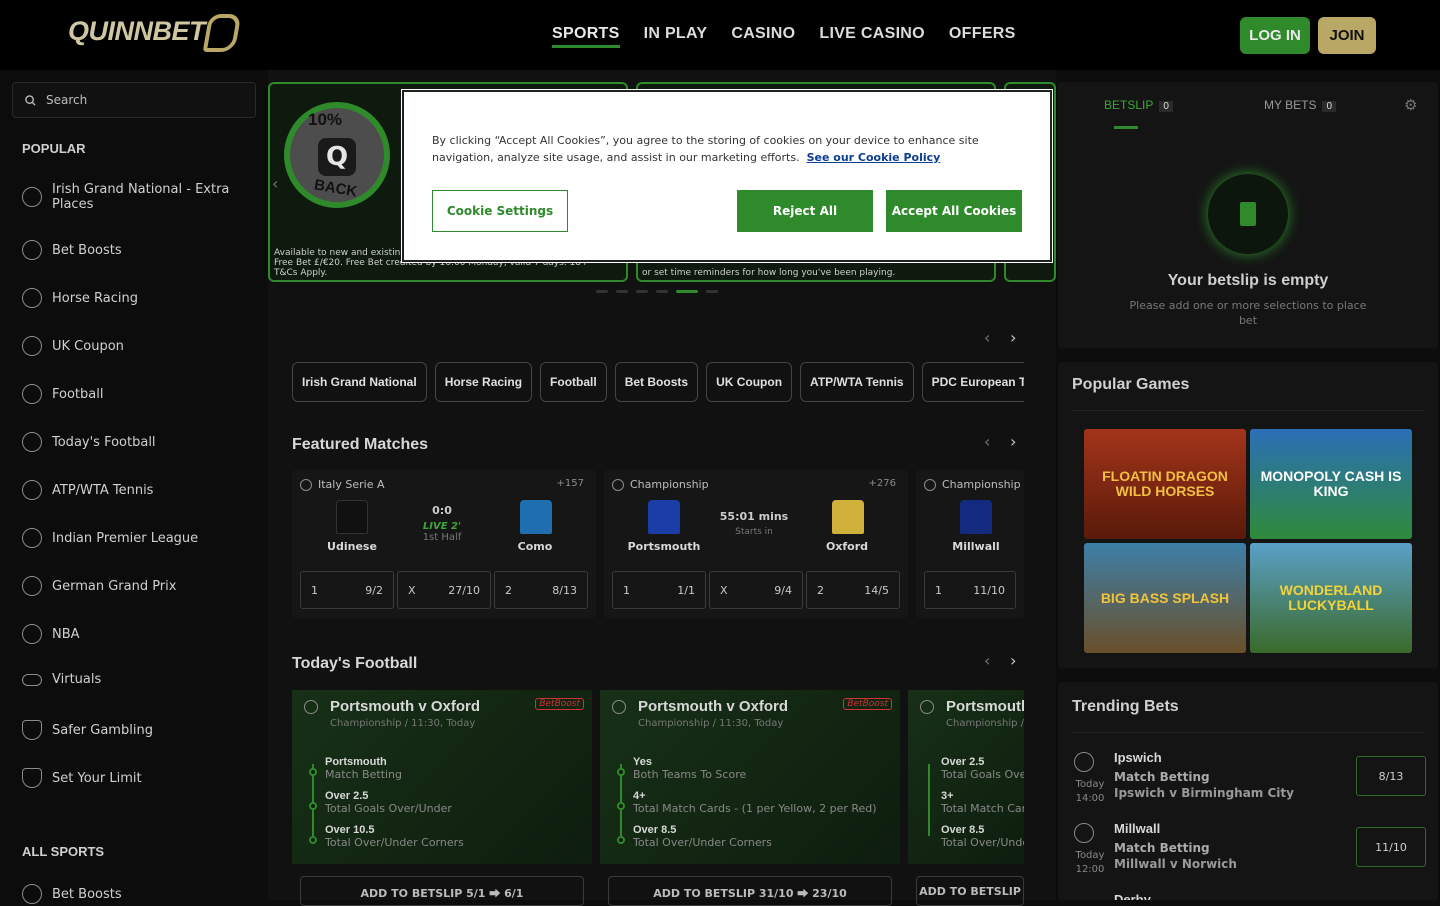 The height and width of the screenshot is (906, 1440). I want to click on market-name: Match Betting, so click(1162, 777).